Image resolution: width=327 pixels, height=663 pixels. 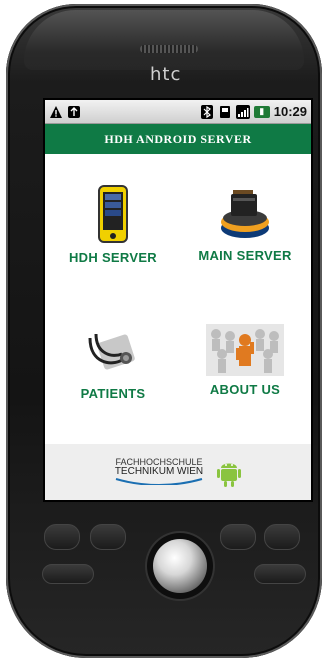 What do you see at coordinates (245, 350) in the screenshot?
I see `people-icon` at bounding box center [245, 350].